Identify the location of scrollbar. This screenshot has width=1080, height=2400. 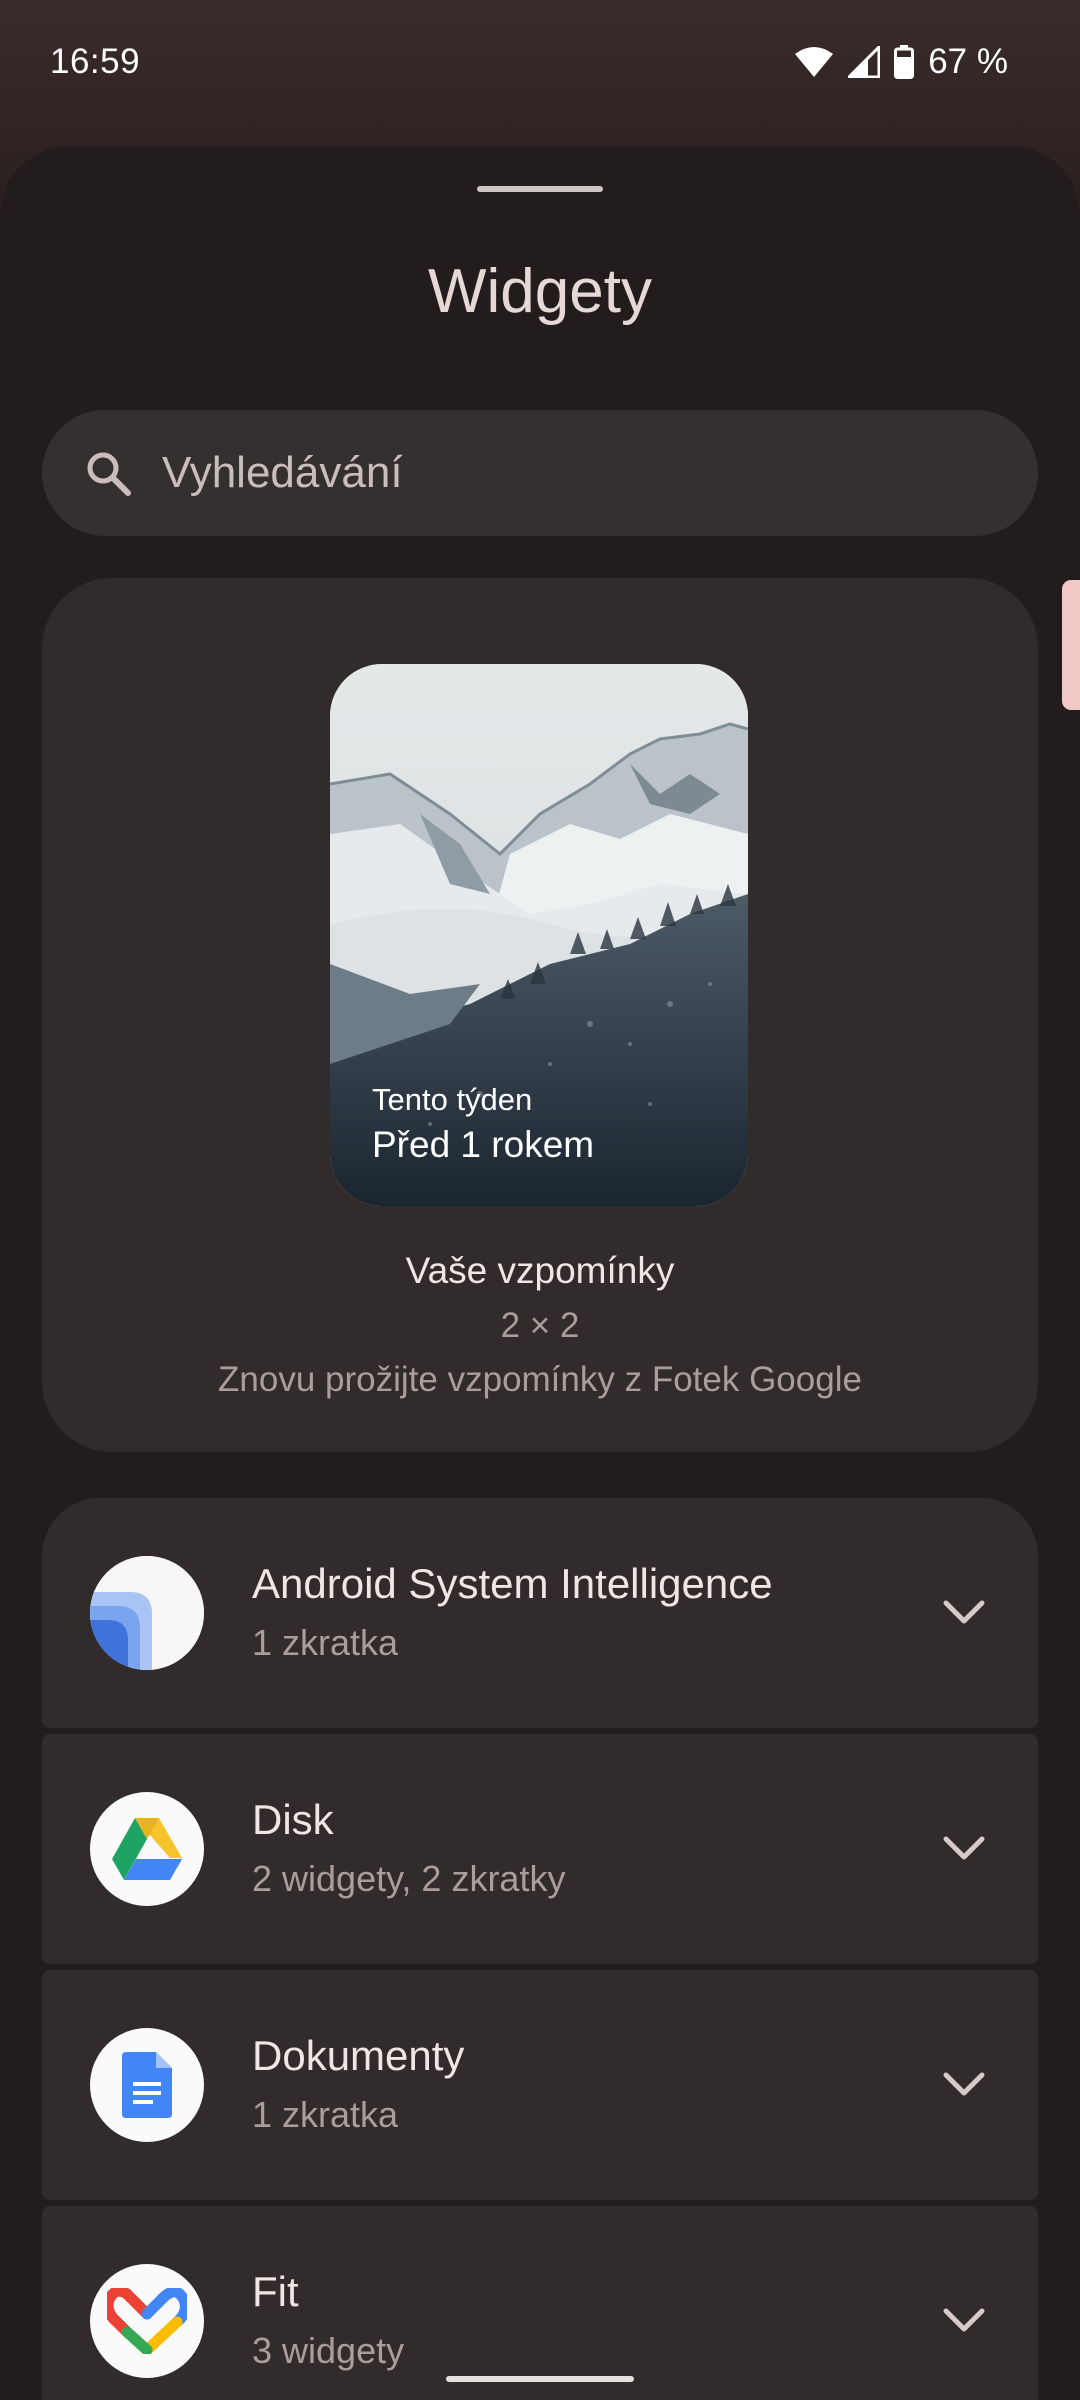
(1071, 645).